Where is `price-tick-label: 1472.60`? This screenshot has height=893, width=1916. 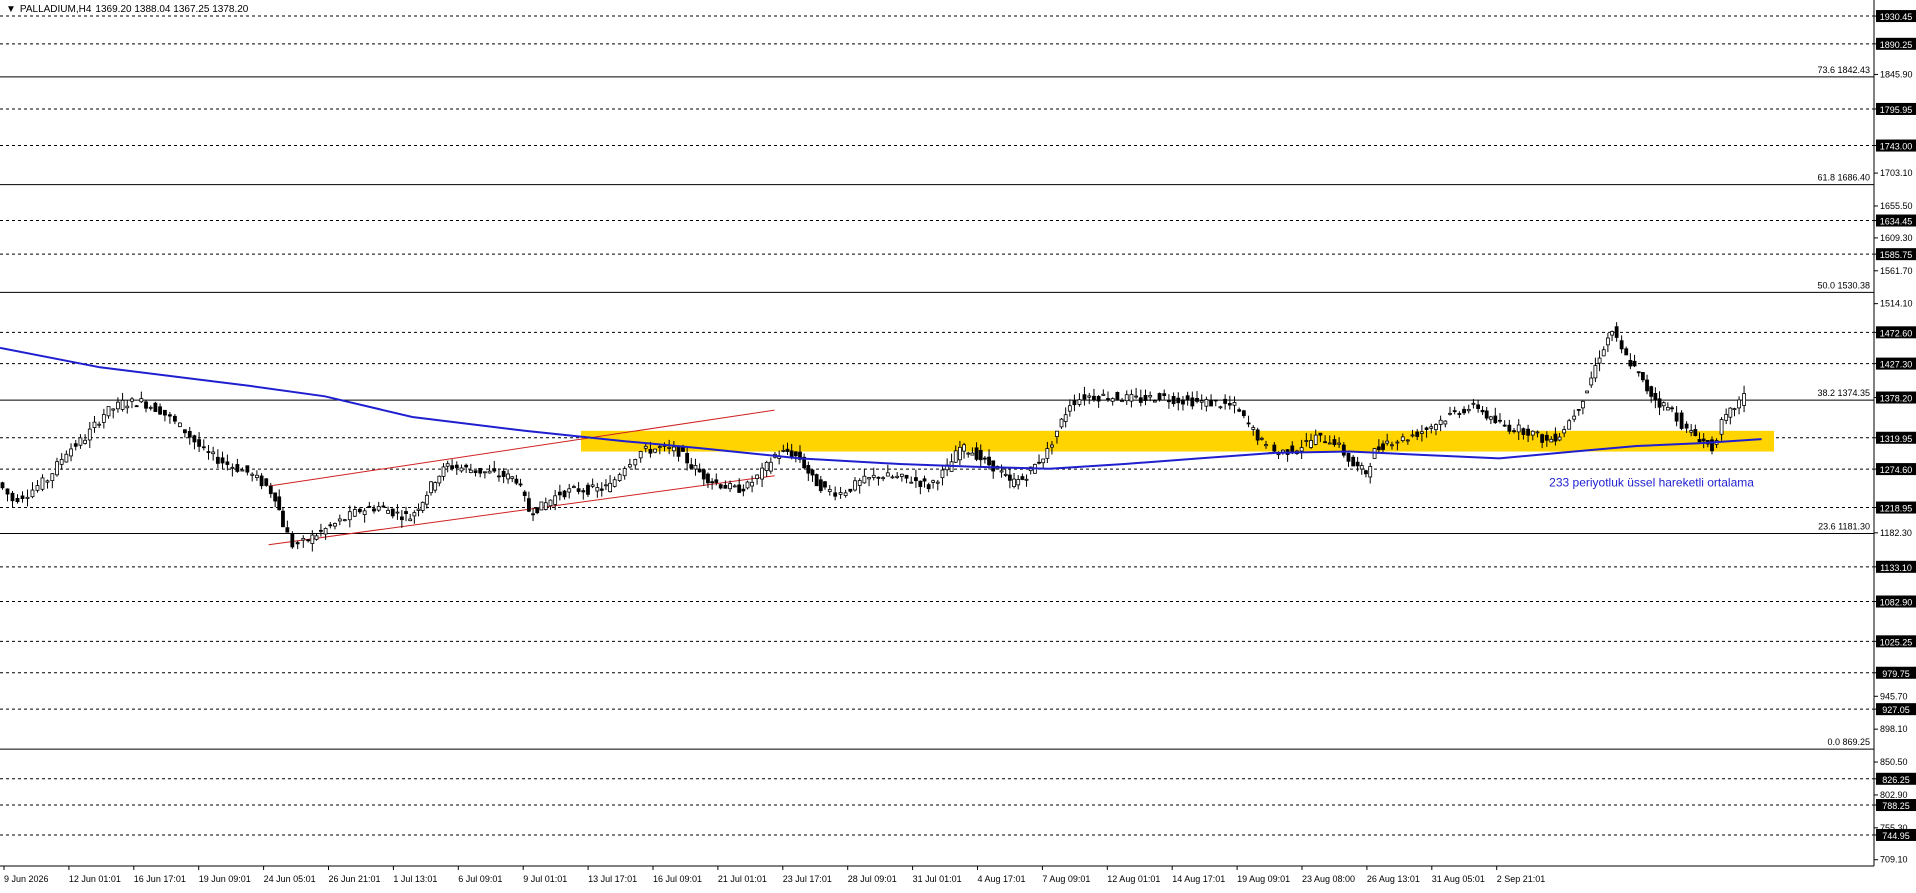 price-tick-label: 1472.60 is located at coordinates (1896, 333).